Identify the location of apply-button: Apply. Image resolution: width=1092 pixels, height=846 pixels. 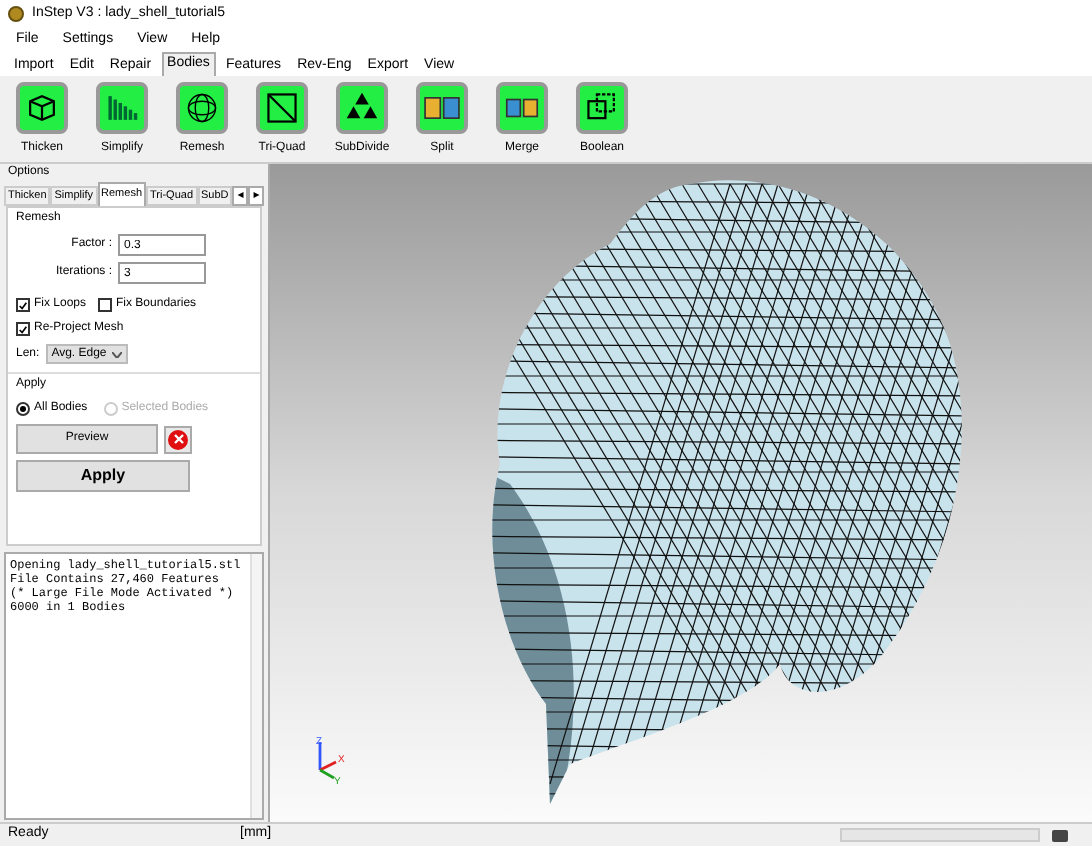
(103, 476).